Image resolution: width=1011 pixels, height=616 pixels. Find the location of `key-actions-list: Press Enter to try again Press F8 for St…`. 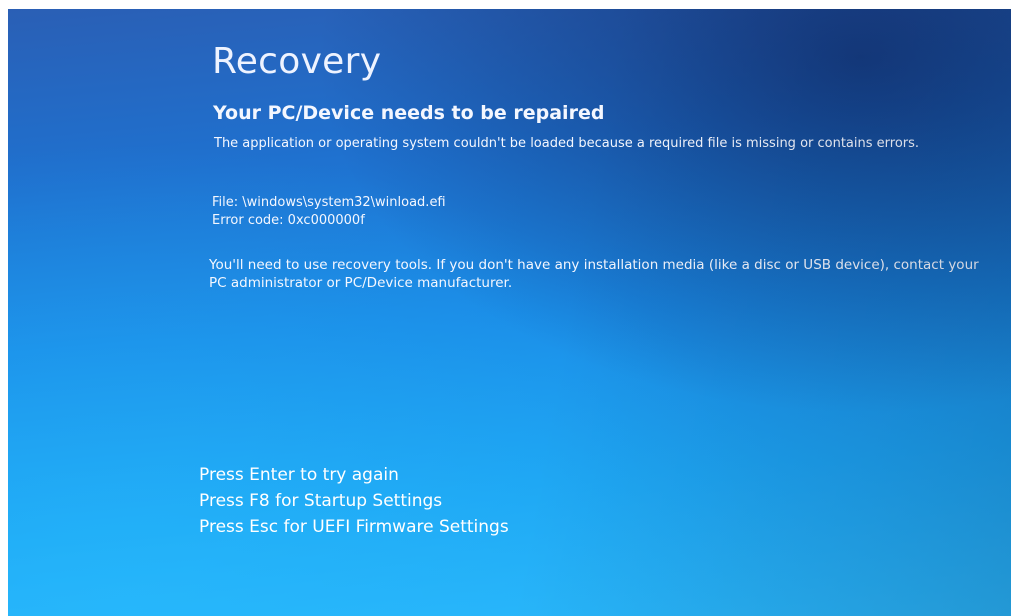

key-actions-list: Press Enter to try again Press F8 for St… is located at coordinates (354, 501).